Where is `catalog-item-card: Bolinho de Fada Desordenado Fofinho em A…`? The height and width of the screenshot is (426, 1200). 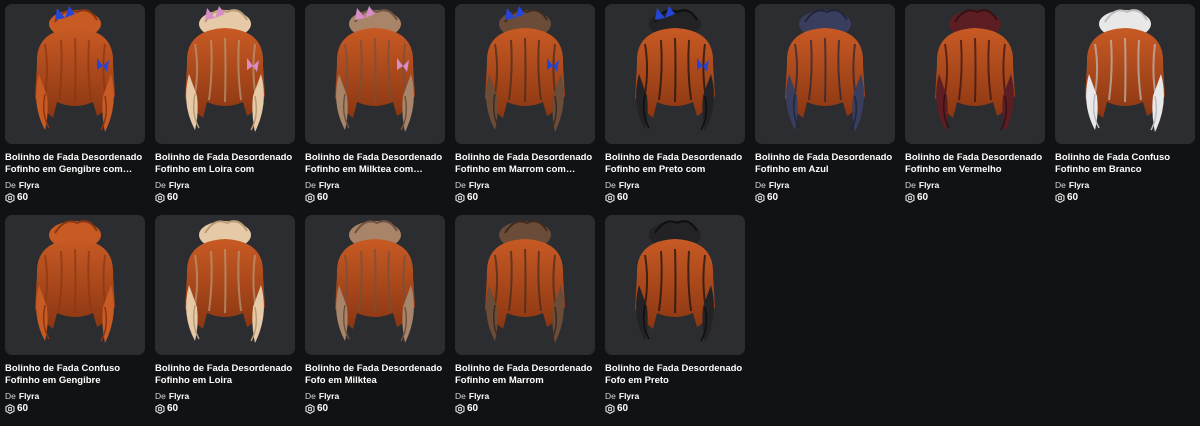
catalog-item-card: Bolinho de Fada Desordenado Fofinho em A… is located at coordinates (825, 109).